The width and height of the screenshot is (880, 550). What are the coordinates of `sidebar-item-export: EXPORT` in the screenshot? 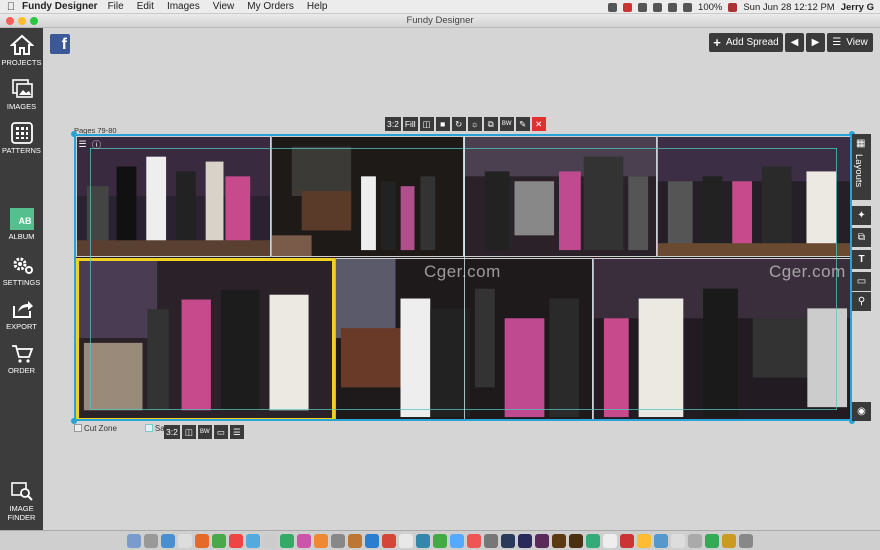 It's located at (21, 314).